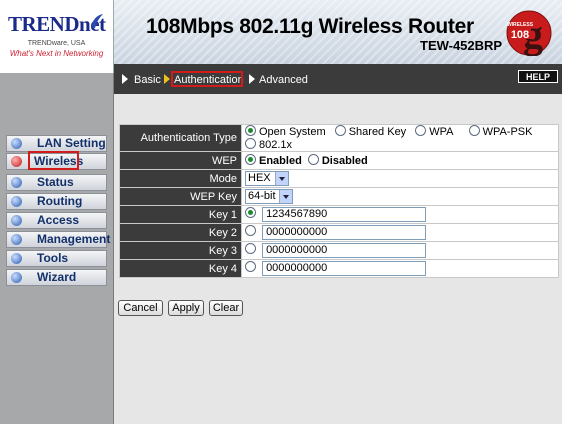 The height and width of the screenshot is (424, 576). I want to click on key-2-radio, so click(250, 231).